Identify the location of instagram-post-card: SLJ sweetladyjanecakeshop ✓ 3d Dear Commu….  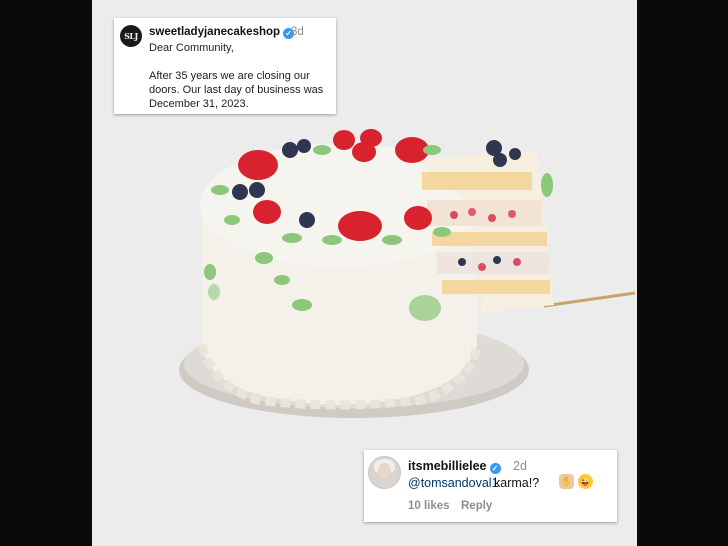
(225, 66).